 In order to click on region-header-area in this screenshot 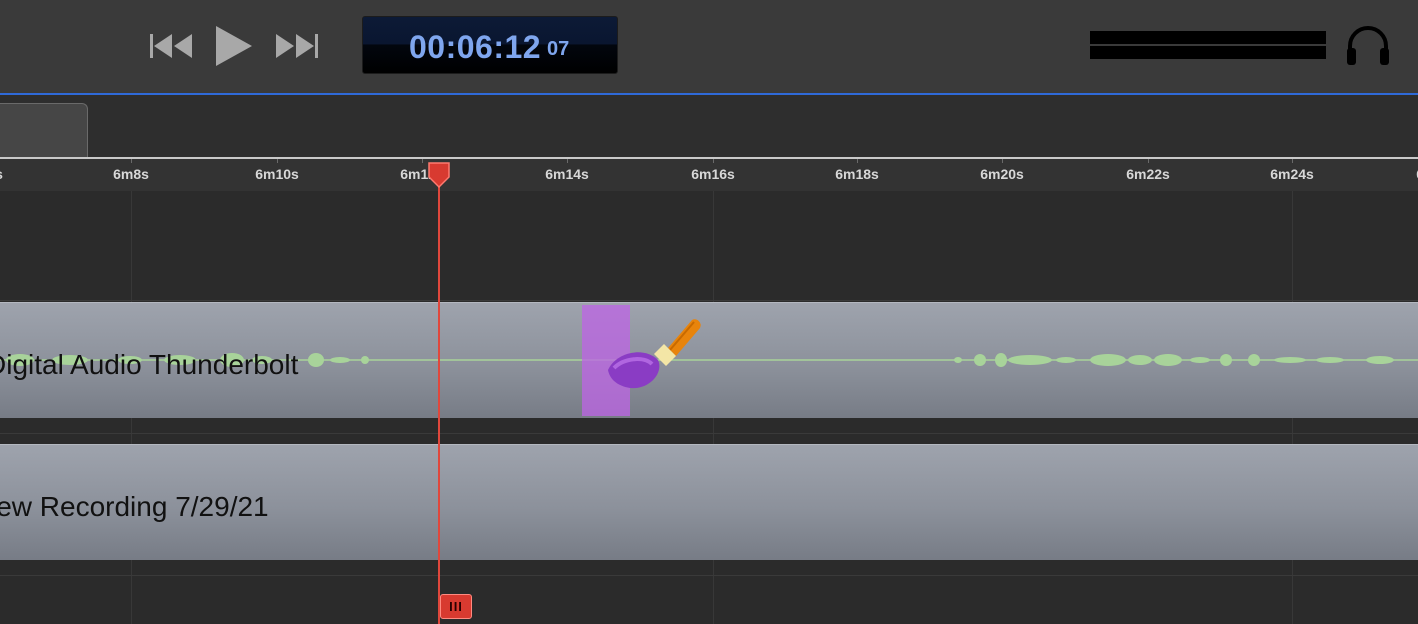, I will do `click(709, 126)`.